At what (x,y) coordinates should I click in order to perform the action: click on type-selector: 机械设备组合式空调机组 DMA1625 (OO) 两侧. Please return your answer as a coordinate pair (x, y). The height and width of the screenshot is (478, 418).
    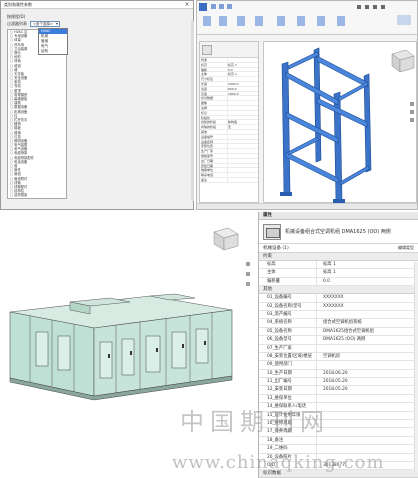
    Looking at the image, I should click on (338, 232).